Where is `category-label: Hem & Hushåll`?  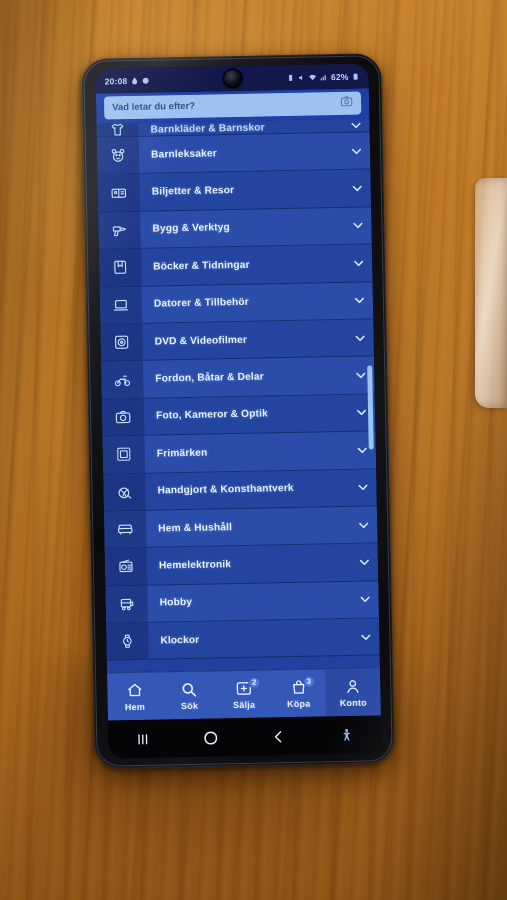
category-label: Hem & Hushåll is located at coordinates (195, 528).